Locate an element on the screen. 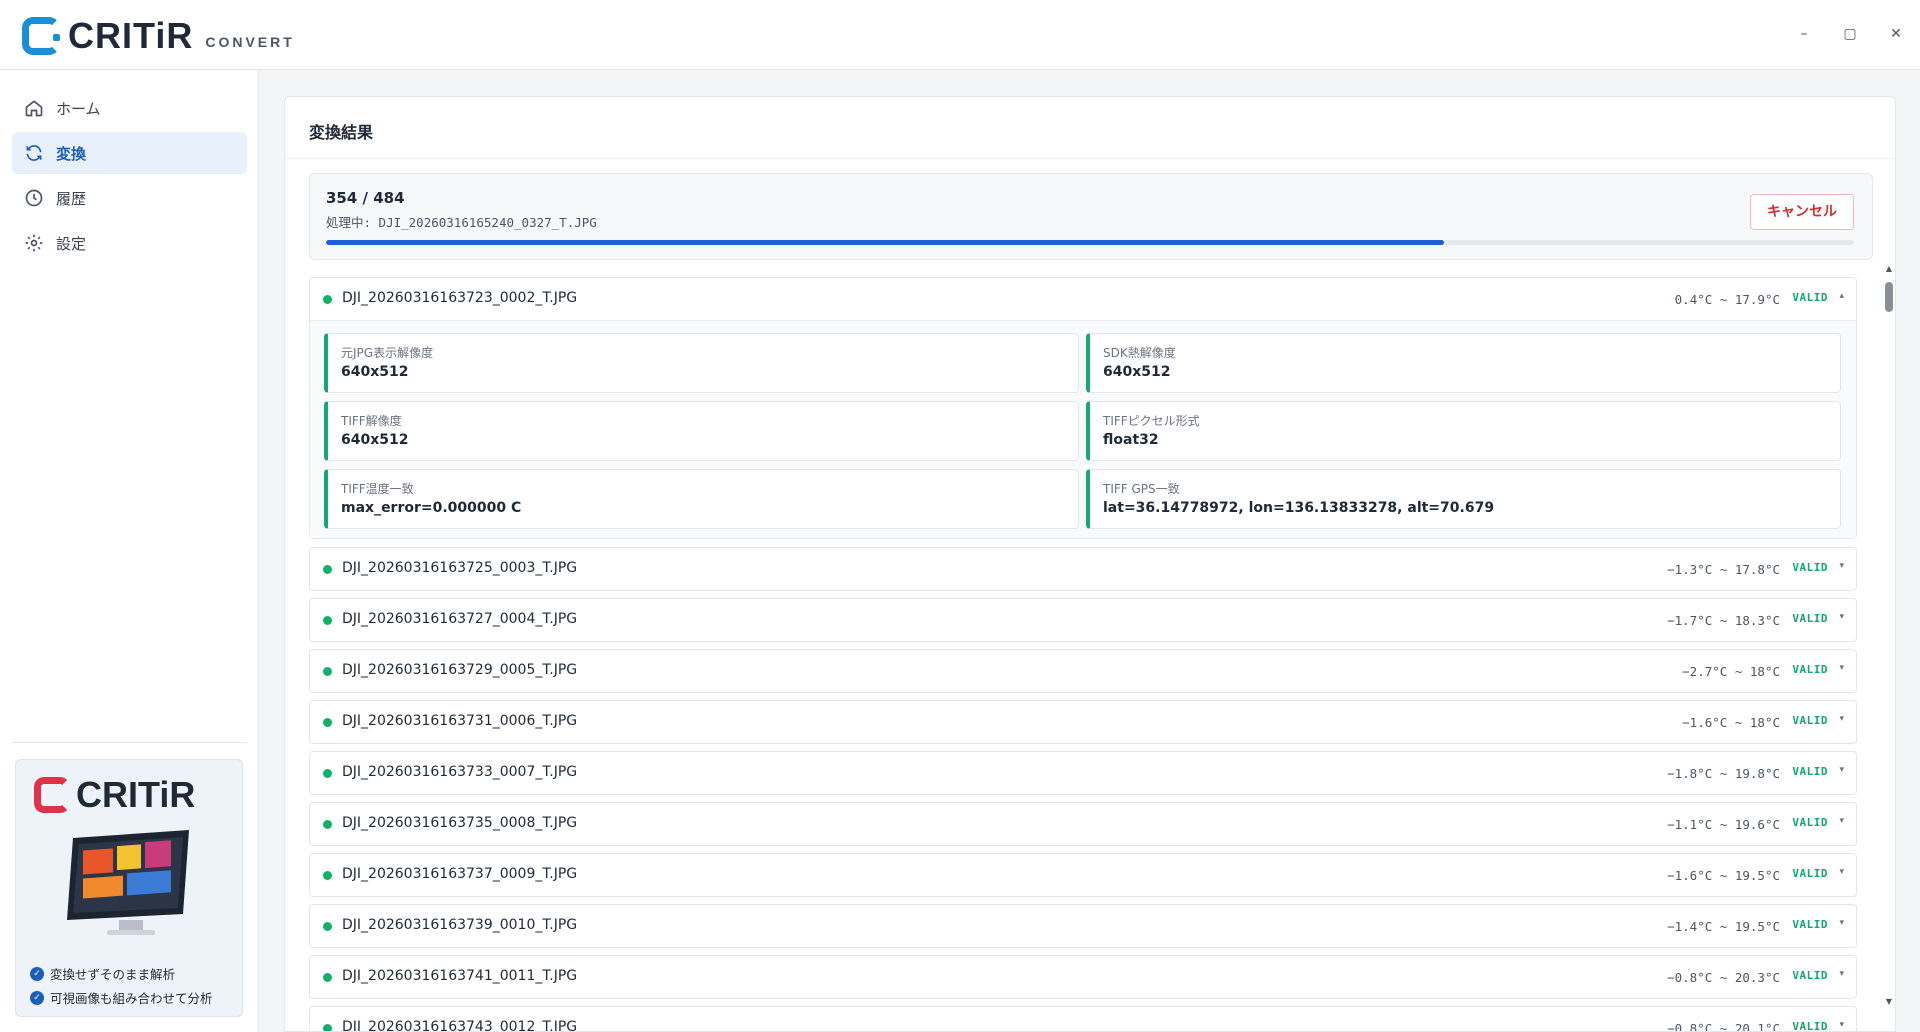 The width and height of the screenshot is (1920, 1032). cancel-button: キャンセル is located at coordinates (1802, 212).